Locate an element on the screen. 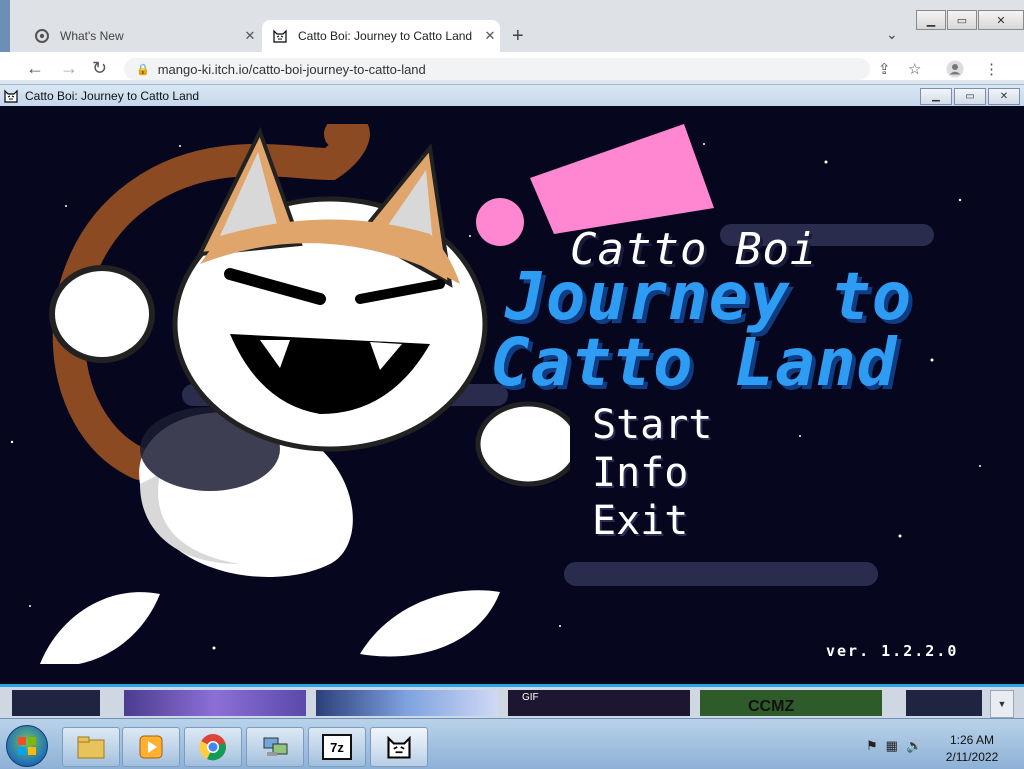 Image resolution: width=1024 pixels, height=769 pixels. clock-date: 2/11/2022 is located at coordinates (972, 757).